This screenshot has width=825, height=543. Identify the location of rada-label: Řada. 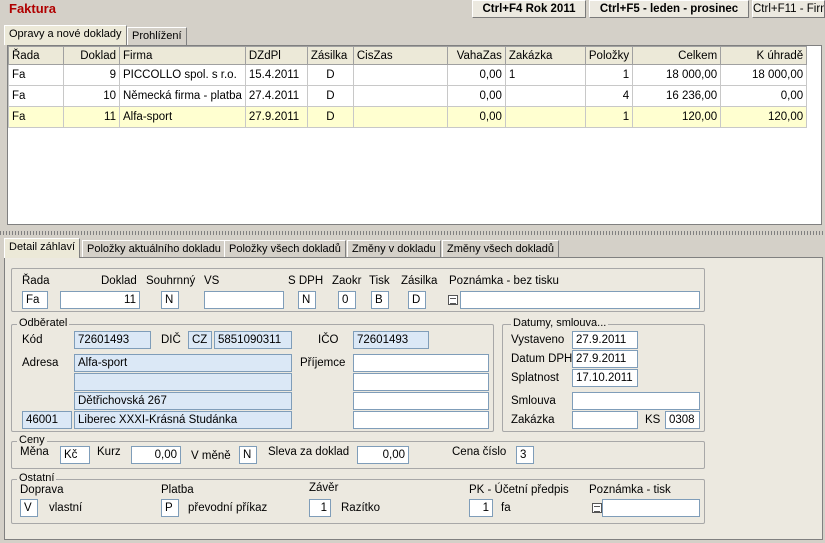
(36, 281).